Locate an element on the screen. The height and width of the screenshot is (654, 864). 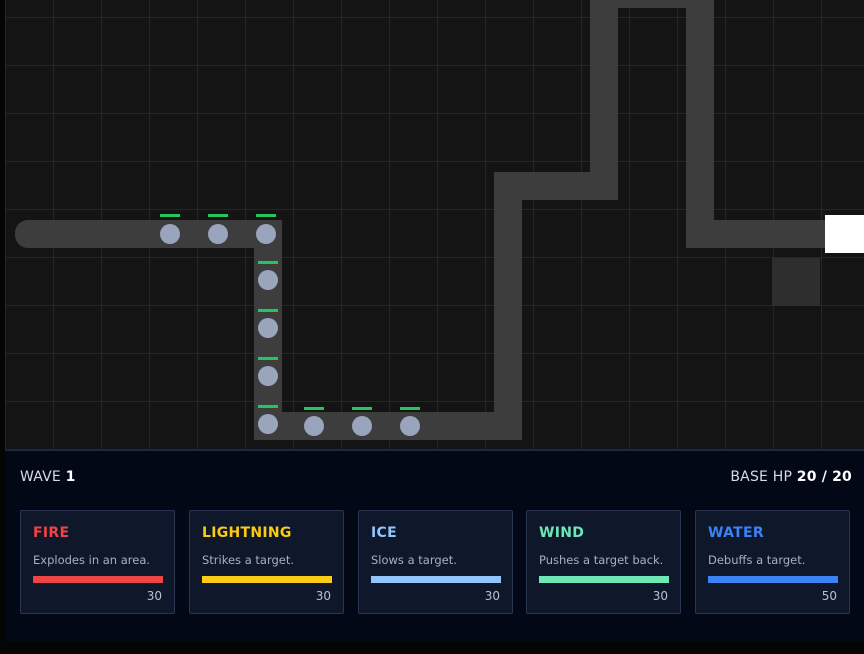
page-footer-strip is located at coordinates (432, 648).